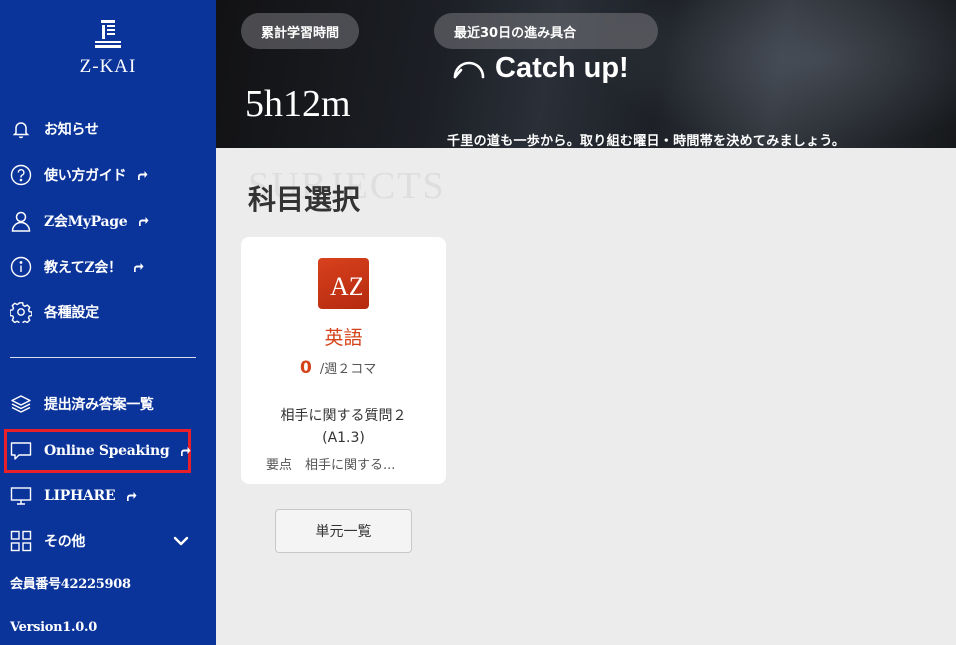  I want to click on sidebar-item-online-speaking: Online Speaking, so click(100, 451).